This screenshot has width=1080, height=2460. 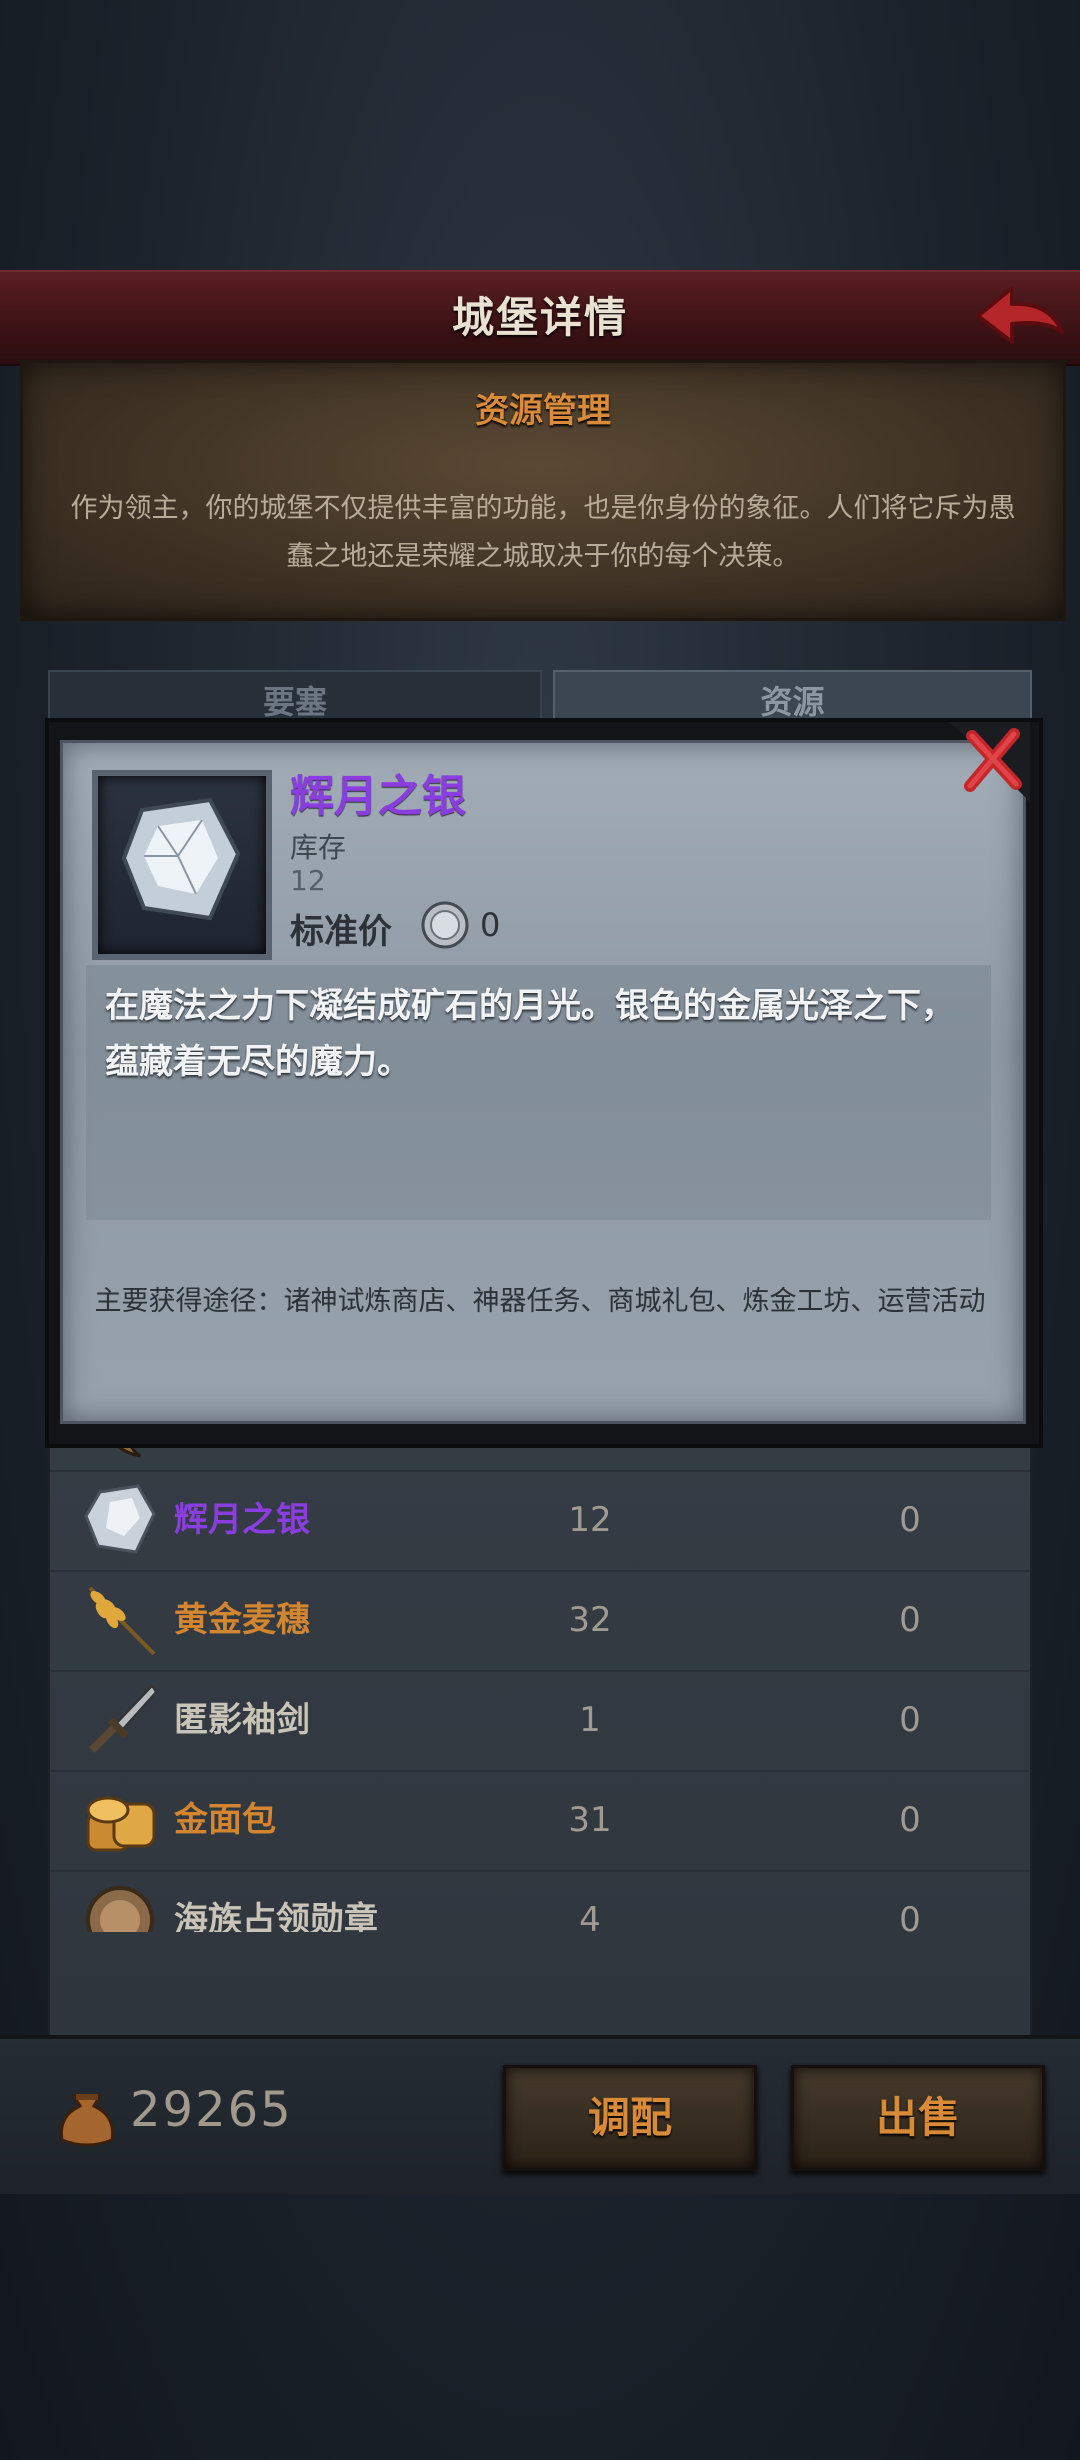 What do you see at coordinates (590, 1820) in the screenshot?
I see `item-count: 31` at bounding box center [590, 1820].